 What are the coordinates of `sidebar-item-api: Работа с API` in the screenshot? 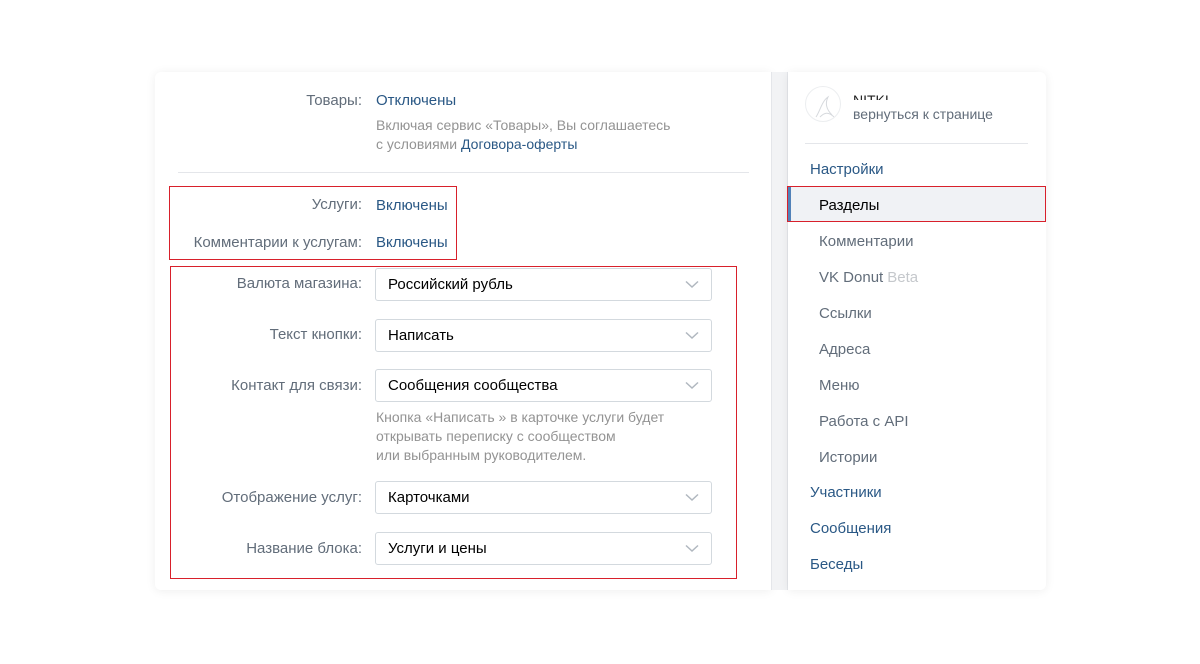 It's located at (864, 421).